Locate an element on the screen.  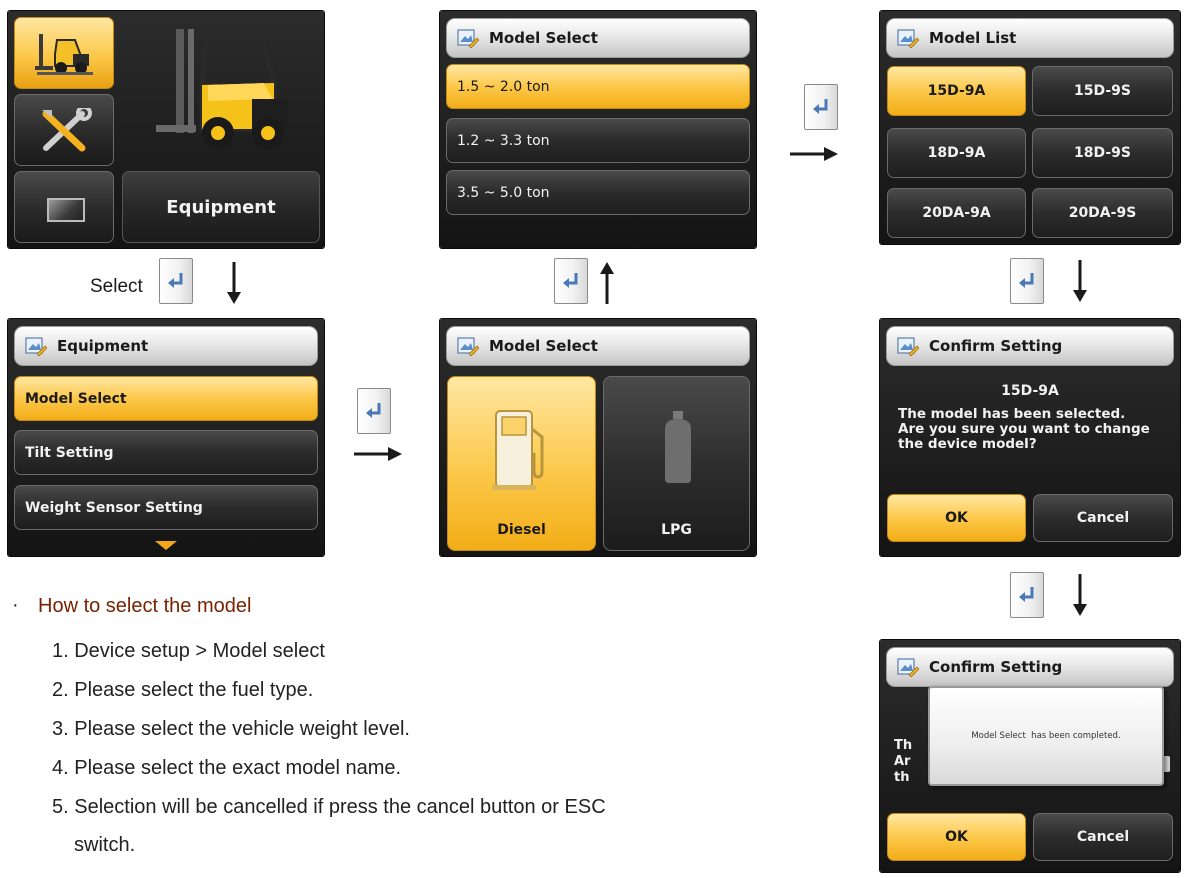
weight-option-3: 3.5 ~ 5.0 ton is located at coordinates (598, 192).